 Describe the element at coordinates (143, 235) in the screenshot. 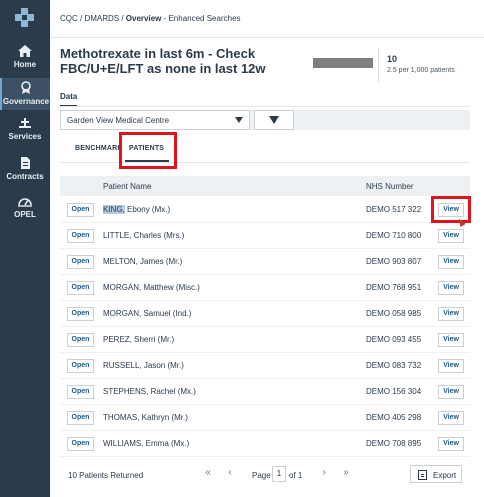

I see `patient-name: LITTLE, Charles (Mrs.)` at that location.